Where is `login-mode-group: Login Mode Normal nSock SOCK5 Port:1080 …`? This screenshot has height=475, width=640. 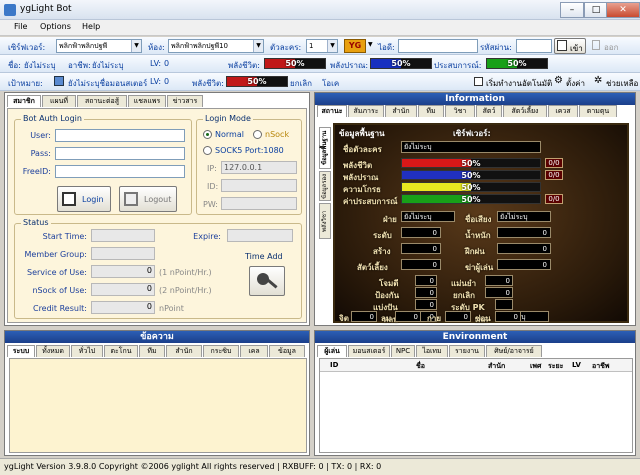
login-mode-group: Login Mode Normal nSock SOCK5 Port:1080 … is located at coordinates (249, 164).